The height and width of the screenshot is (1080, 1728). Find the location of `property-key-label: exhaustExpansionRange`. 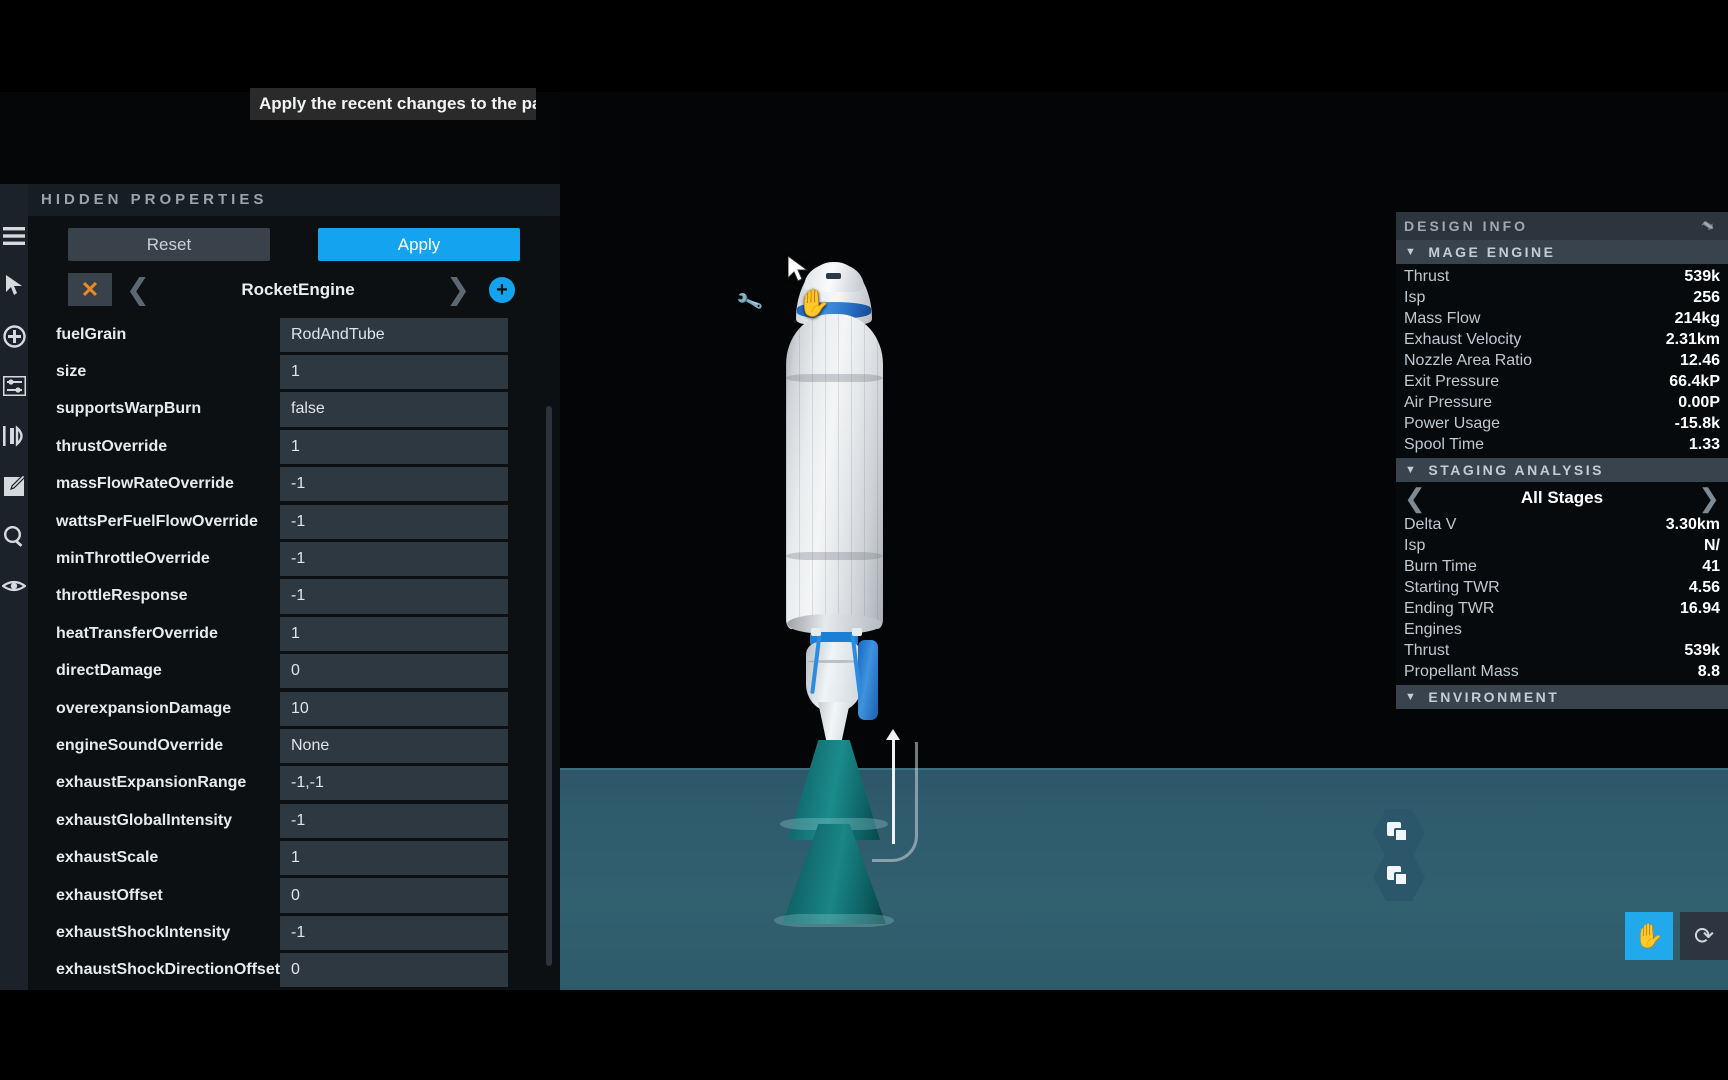

property-key-label: exhaustExpansionRange is located at coordinates (151, 783).